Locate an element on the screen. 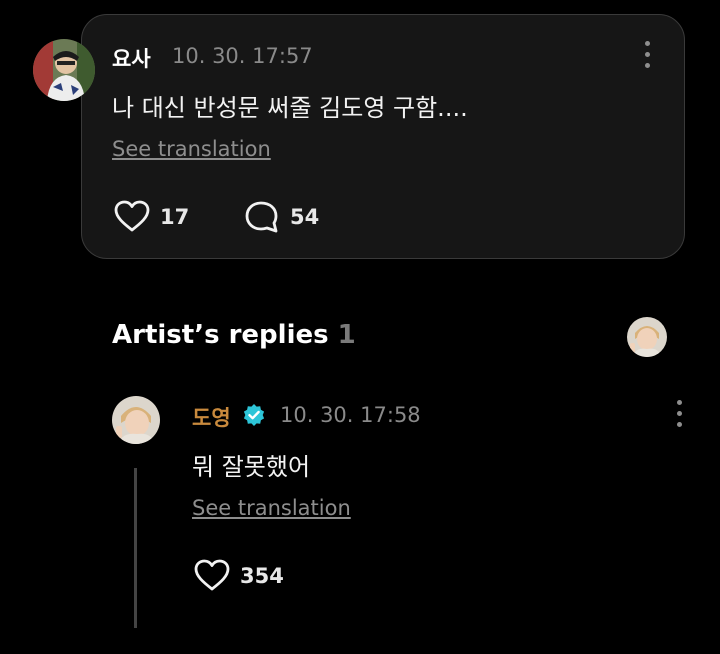  reply-author-avatar is located at coordinates (136, 420).